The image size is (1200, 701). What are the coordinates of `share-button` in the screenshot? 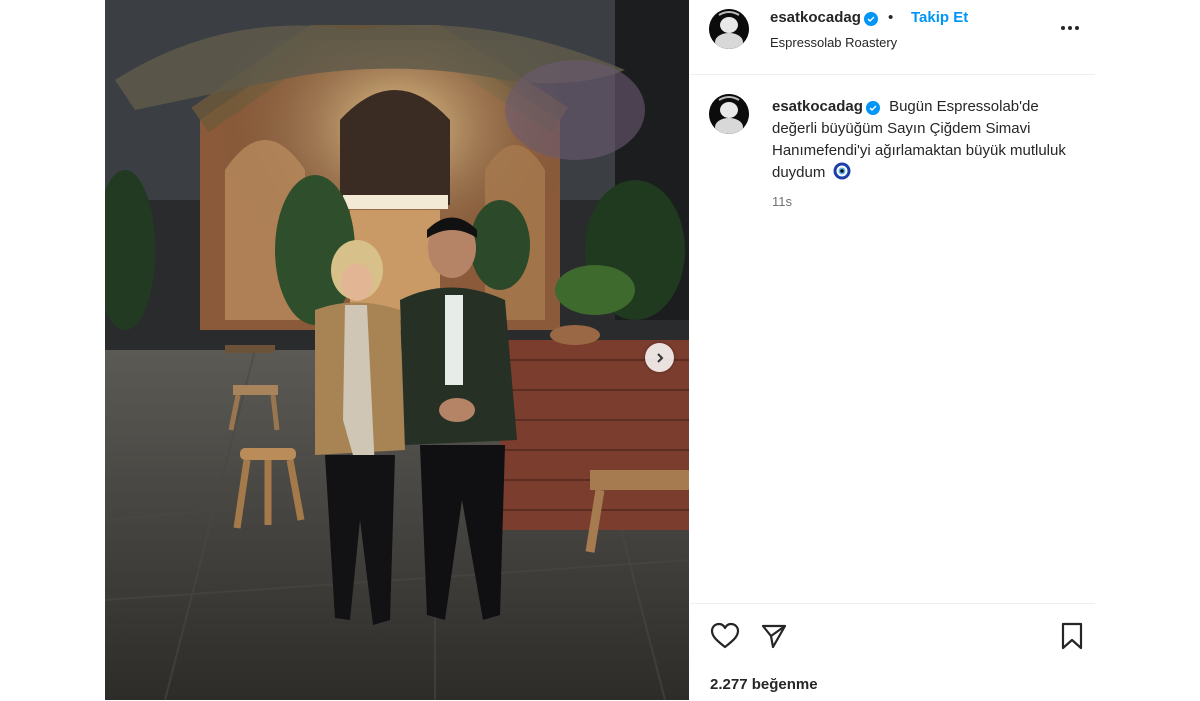 It's located at (774, 638).